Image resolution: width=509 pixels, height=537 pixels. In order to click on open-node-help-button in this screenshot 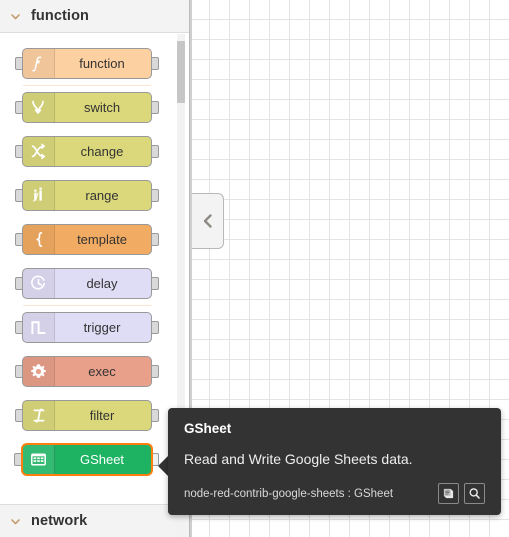, I will do `click(448, 493)`.